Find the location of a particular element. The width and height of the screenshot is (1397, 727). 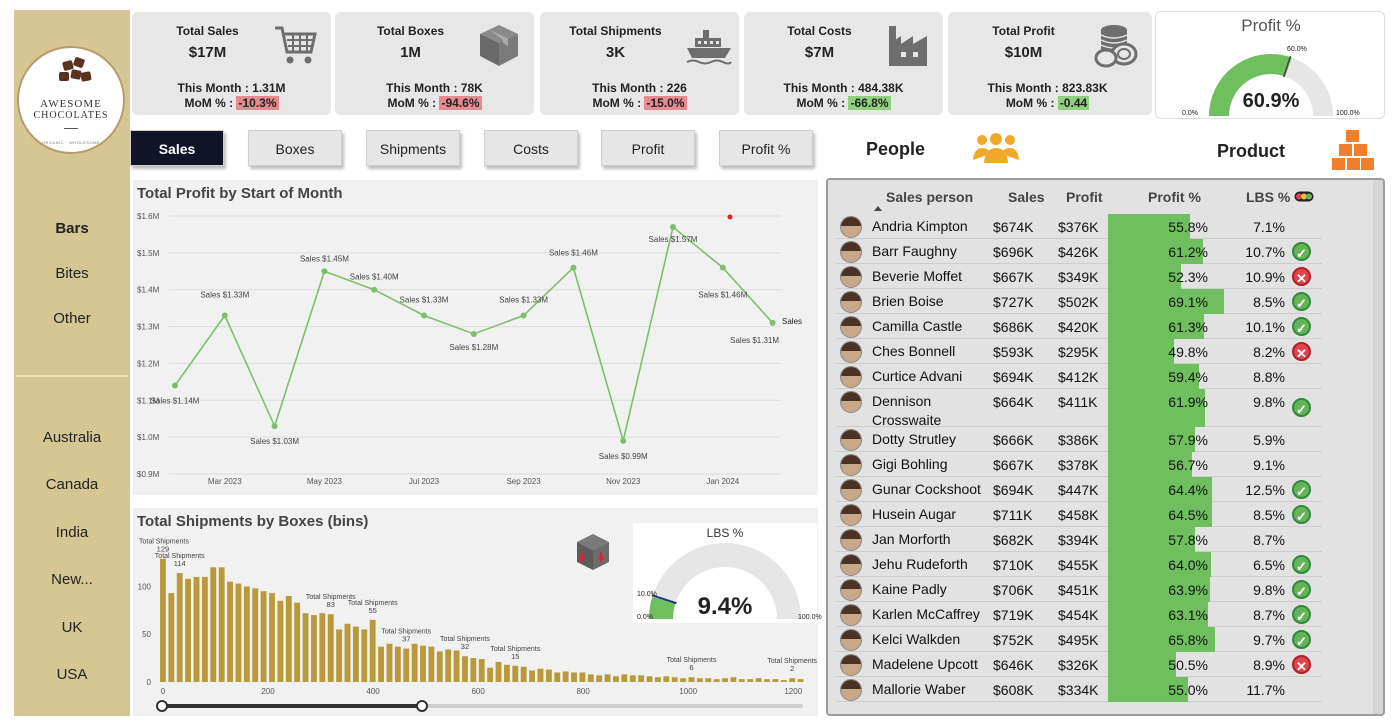

country-india: India is located at coordinates (72, 532).